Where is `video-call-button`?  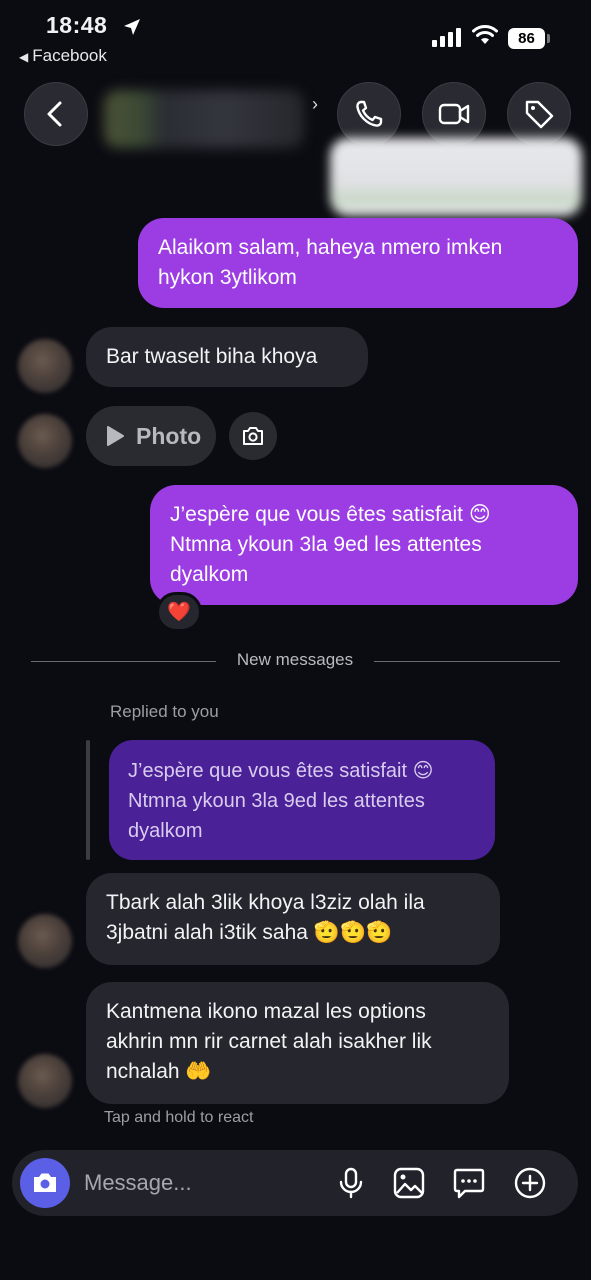 video-call-button is located at coordinates (454, 114).